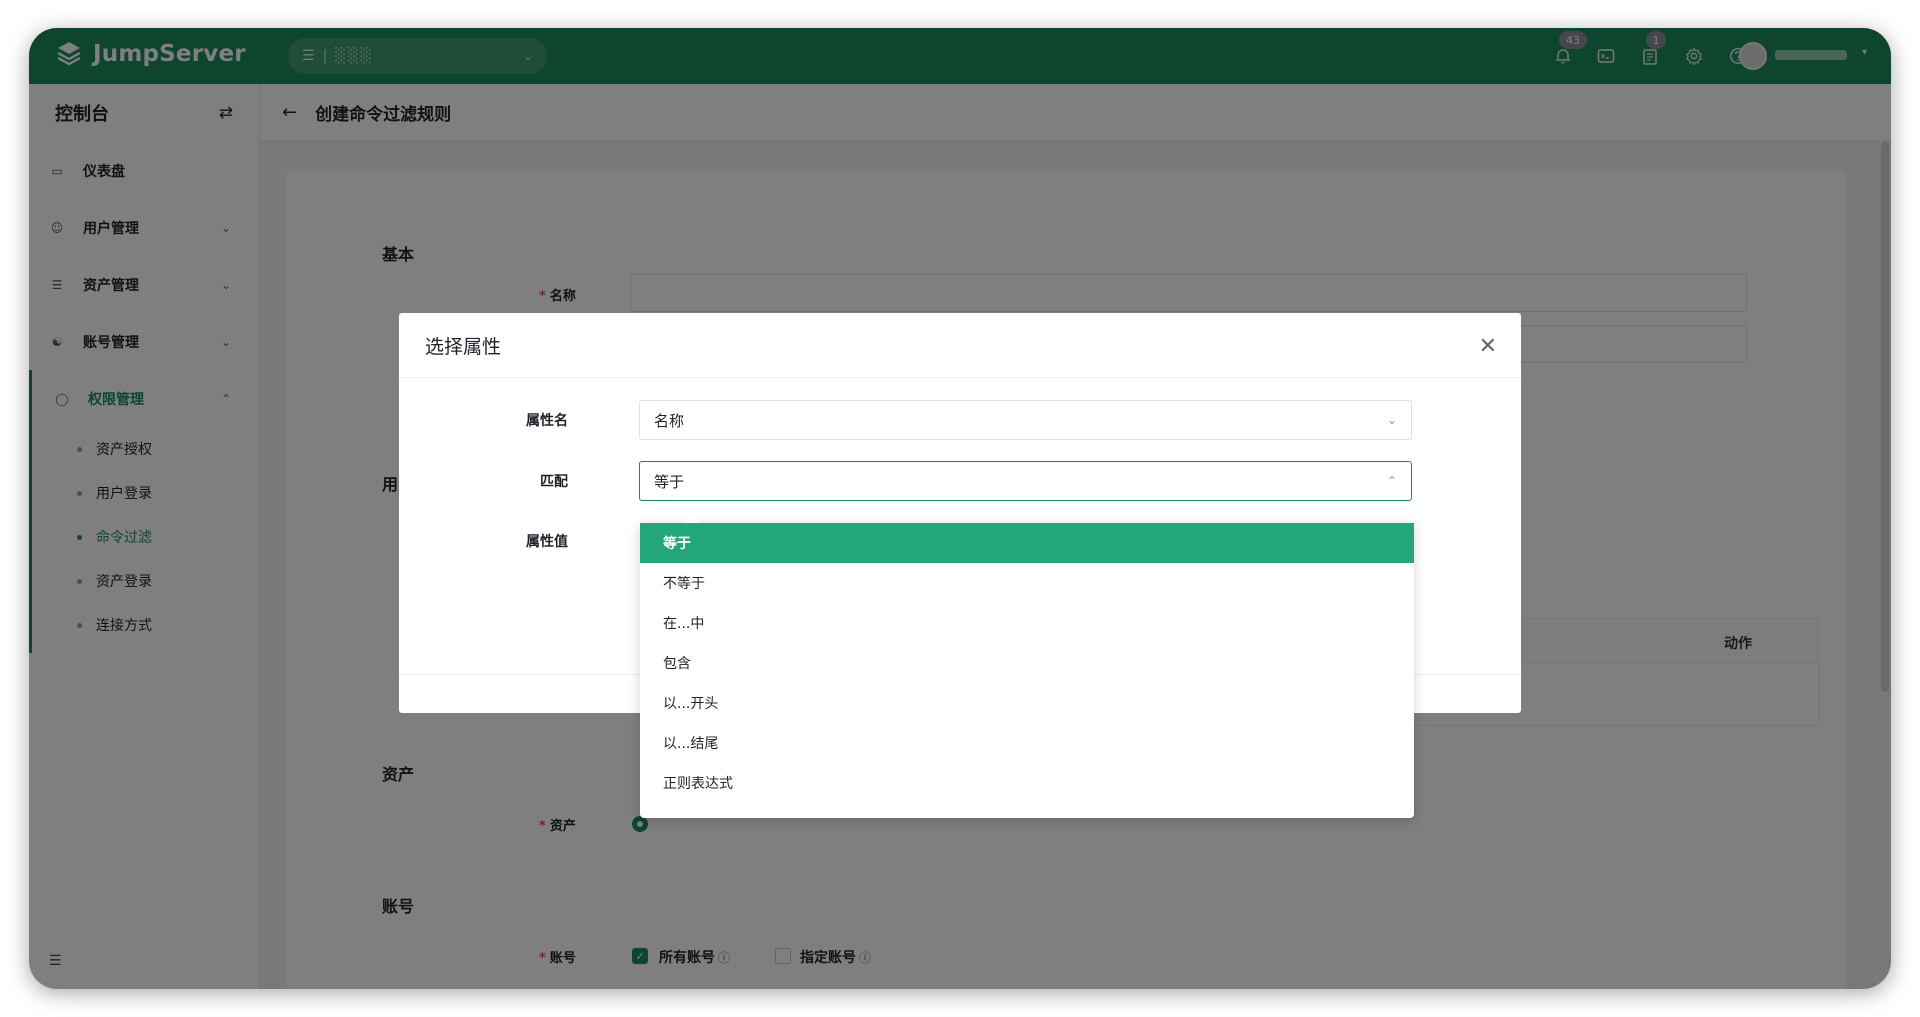  What do you see at coordinates (1391, 420) in the screenshot?
I see `chevron-down-icon: ⌄` at bounding box center [1391, 420].